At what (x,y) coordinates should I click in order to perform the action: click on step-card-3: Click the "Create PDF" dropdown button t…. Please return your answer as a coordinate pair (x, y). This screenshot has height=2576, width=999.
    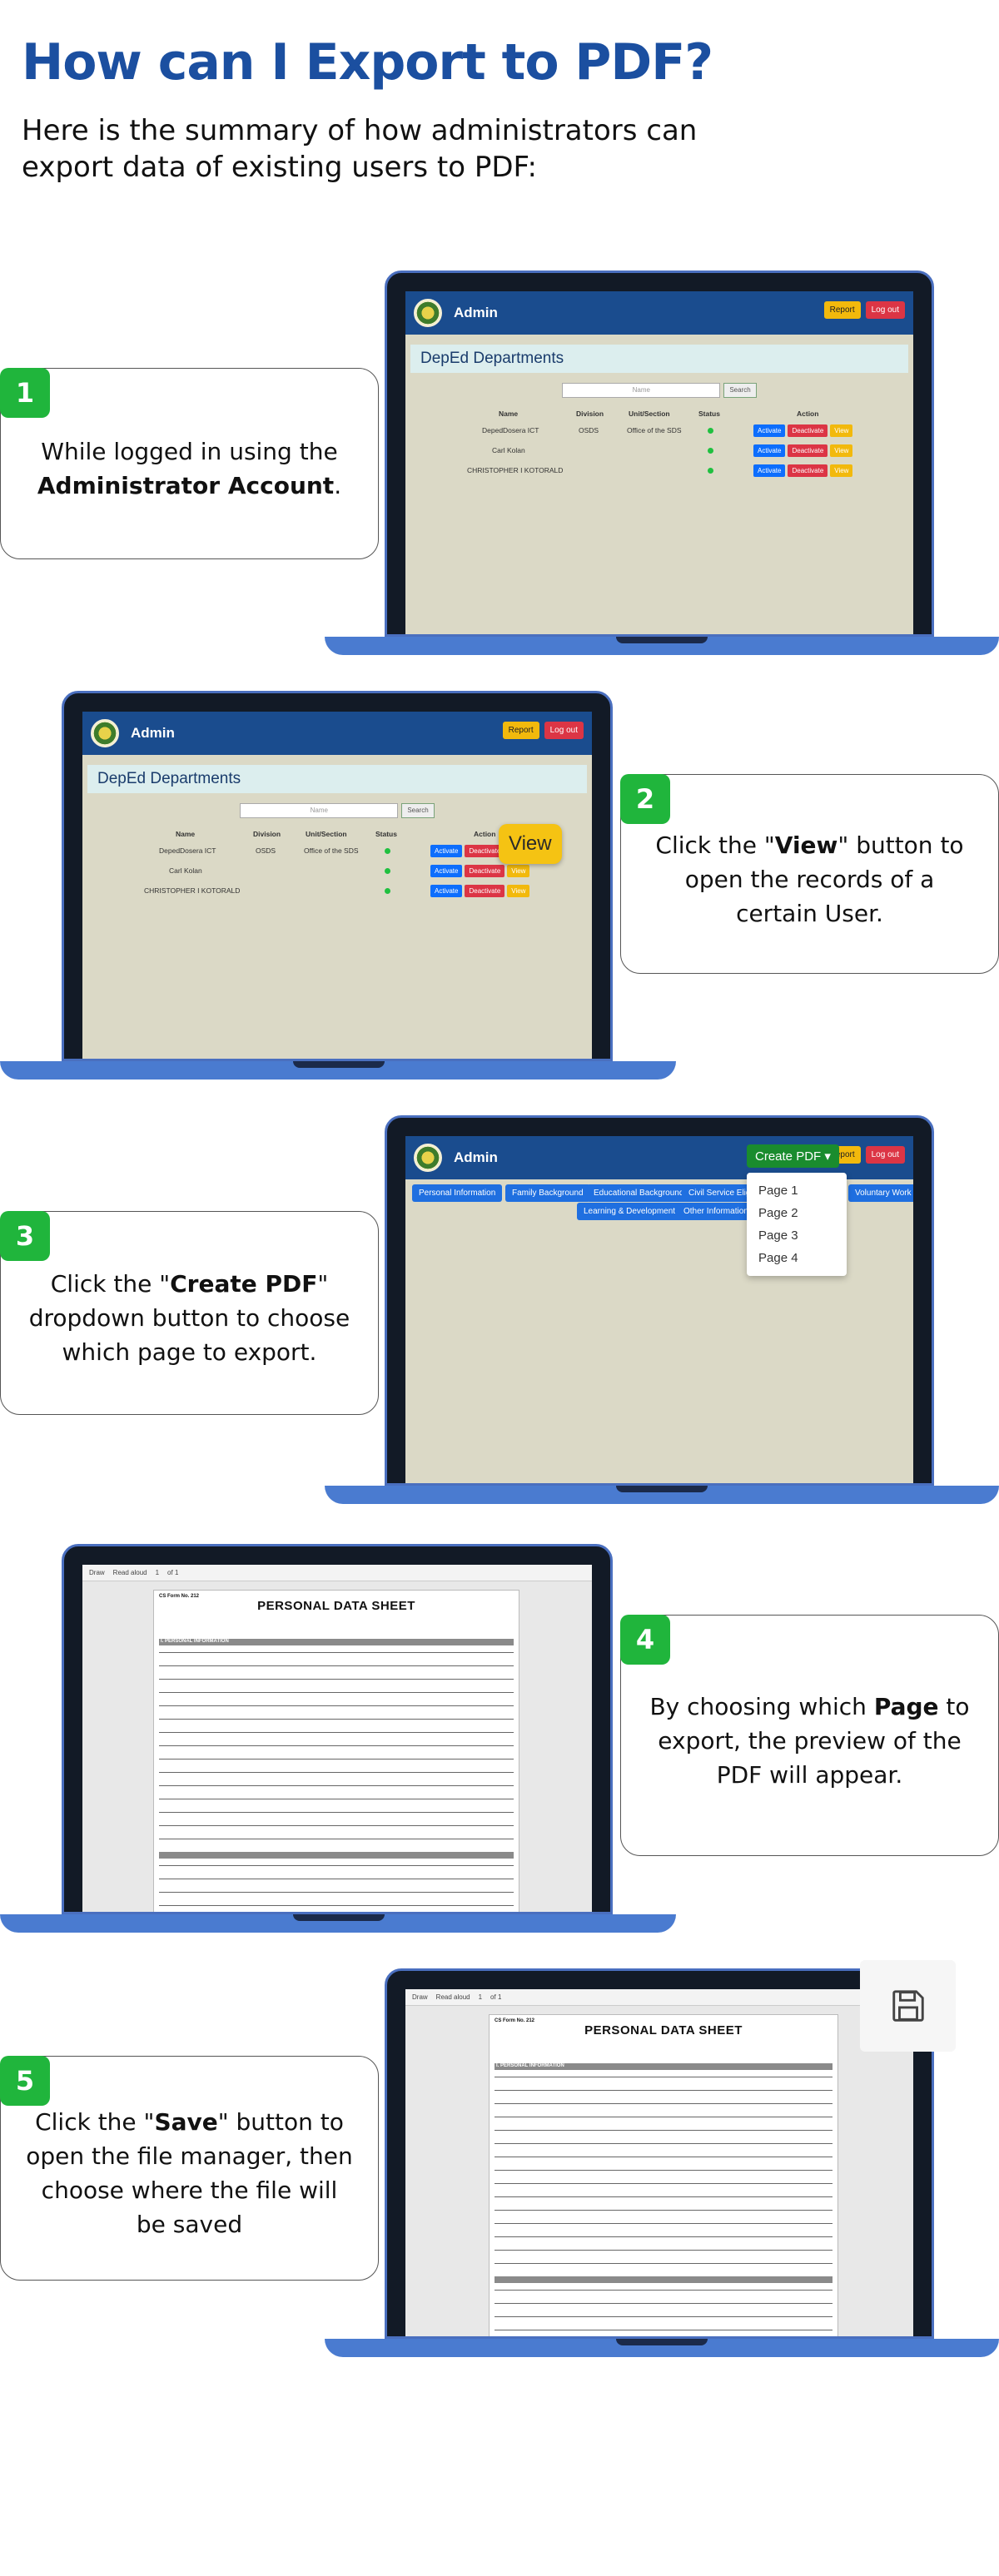
    Looking at the image, I should click on (189, 1313).